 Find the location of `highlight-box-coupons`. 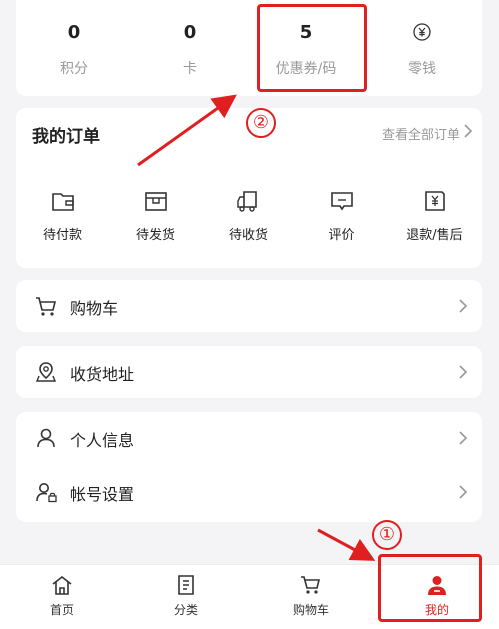

highlight-box-coupons is located at coordinates (312, 48).